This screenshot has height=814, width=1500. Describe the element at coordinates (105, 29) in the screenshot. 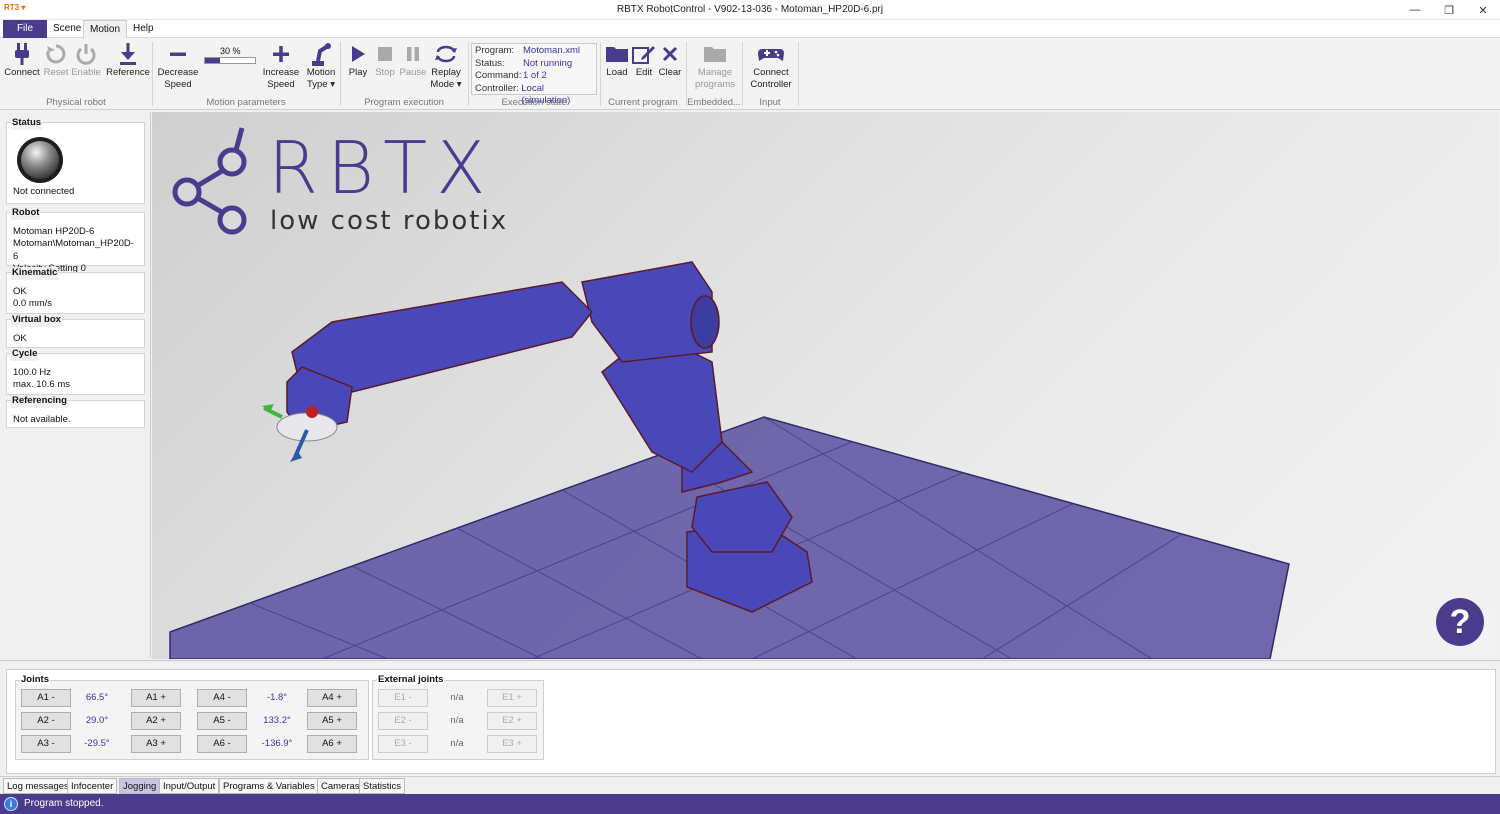

I see `menu-motion: Motion` at that location.